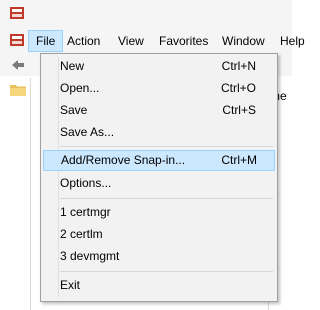 The width and height of the screenshot is (320, 310). I want to click on menu-item-shortcut: Ctrl+M, so click(239, 160).